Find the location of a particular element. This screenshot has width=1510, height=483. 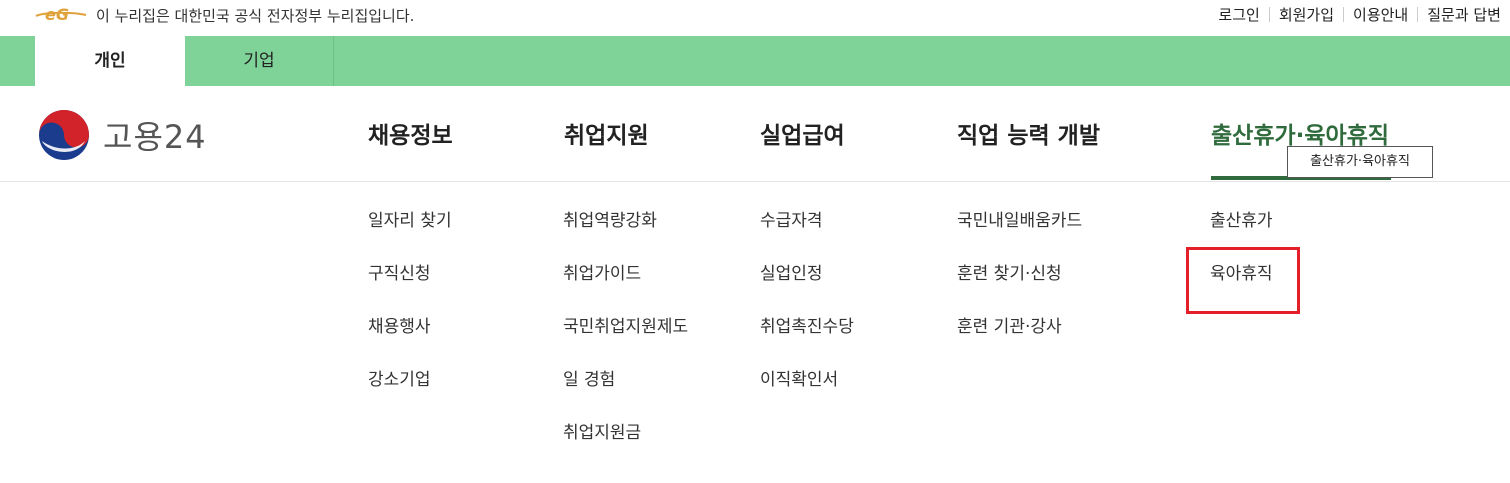

submenu-job-info: 일자리 찾기 구직신청 채용행사 강소기업 is located at coordinates (410, 312).